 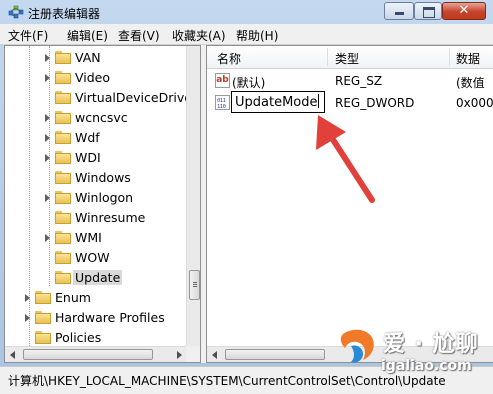 What do you see at coordinates (88, 237) in the screenshot?
I see `tree-item-label: WMI` at bounding box center [88, 237].